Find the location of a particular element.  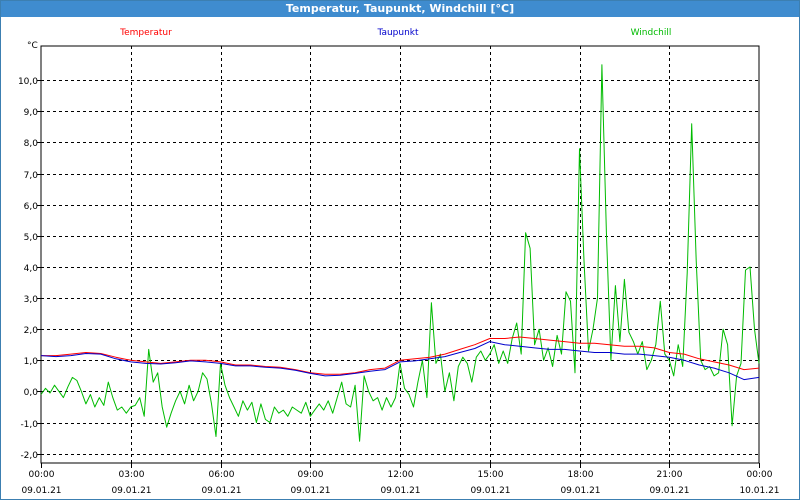

x-tick-time-label: 09:00 is located at coordinates (311, 475).